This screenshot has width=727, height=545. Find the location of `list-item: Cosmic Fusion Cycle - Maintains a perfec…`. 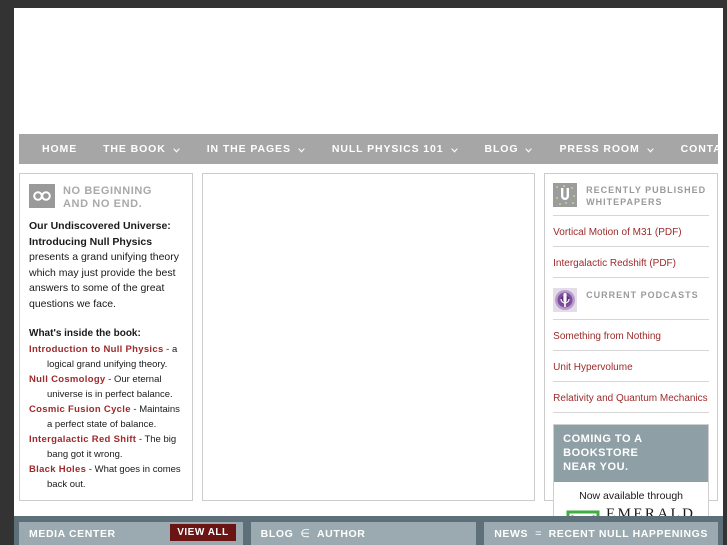

list-item: Cosmic Fusion Cycle - Maintains a perfec… is located at coordinates (106, 417).